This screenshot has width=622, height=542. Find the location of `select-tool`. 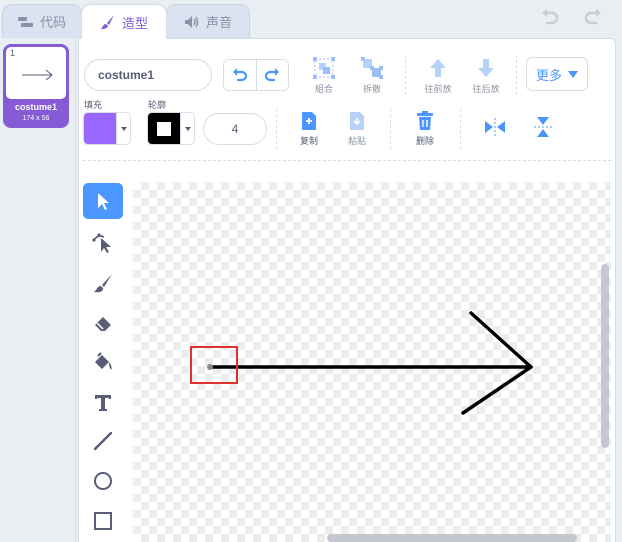

select-tool is located at coordinates (103, 201).